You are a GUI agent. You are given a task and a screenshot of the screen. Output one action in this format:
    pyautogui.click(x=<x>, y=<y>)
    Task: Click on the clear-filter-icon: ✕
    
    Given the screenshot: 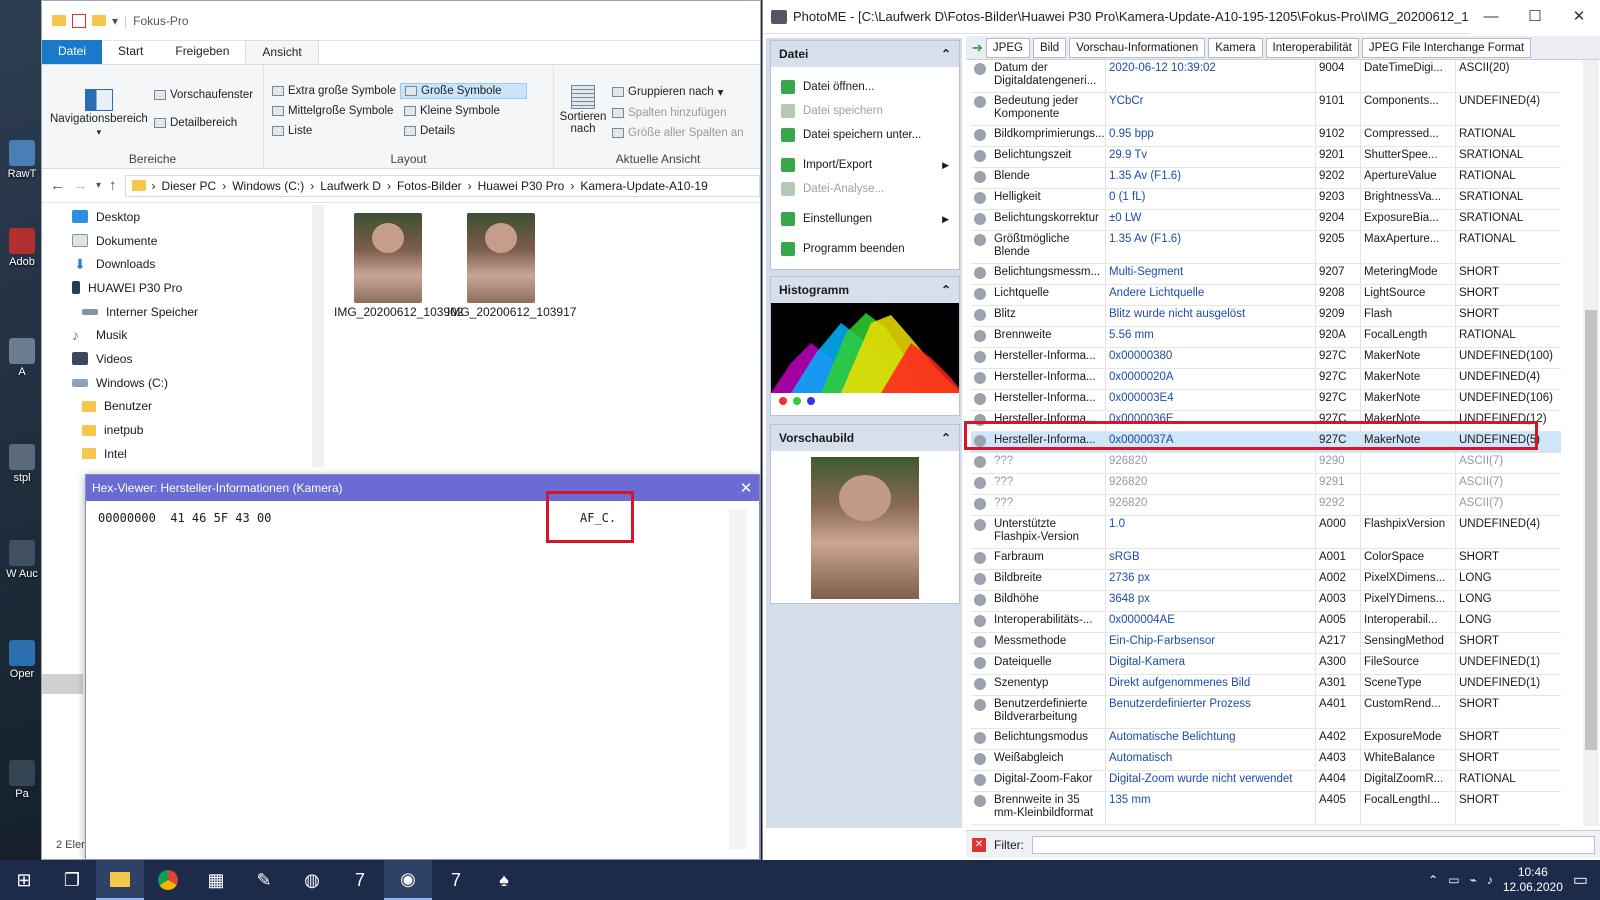 What is the action you would take?
    pyautogui.click(x=979, y=844)
    